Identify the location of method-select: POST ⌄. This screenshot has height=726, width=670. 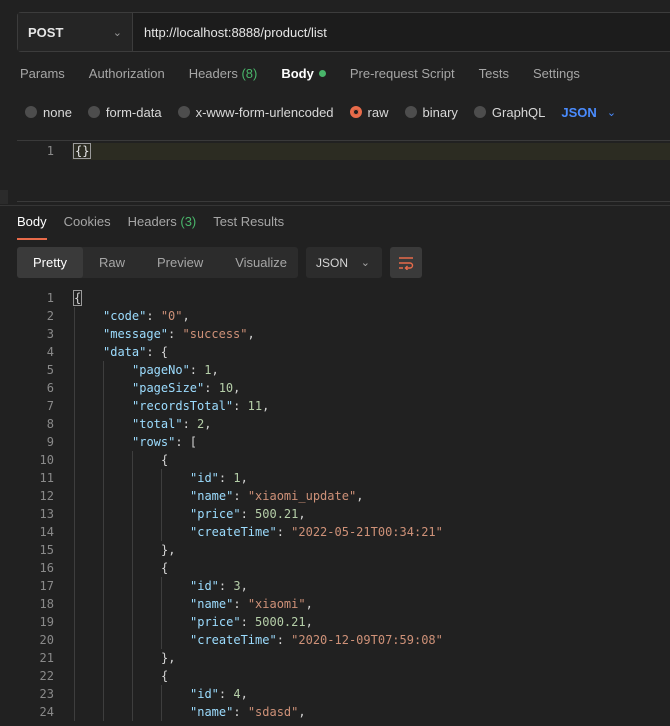
(75, 32).